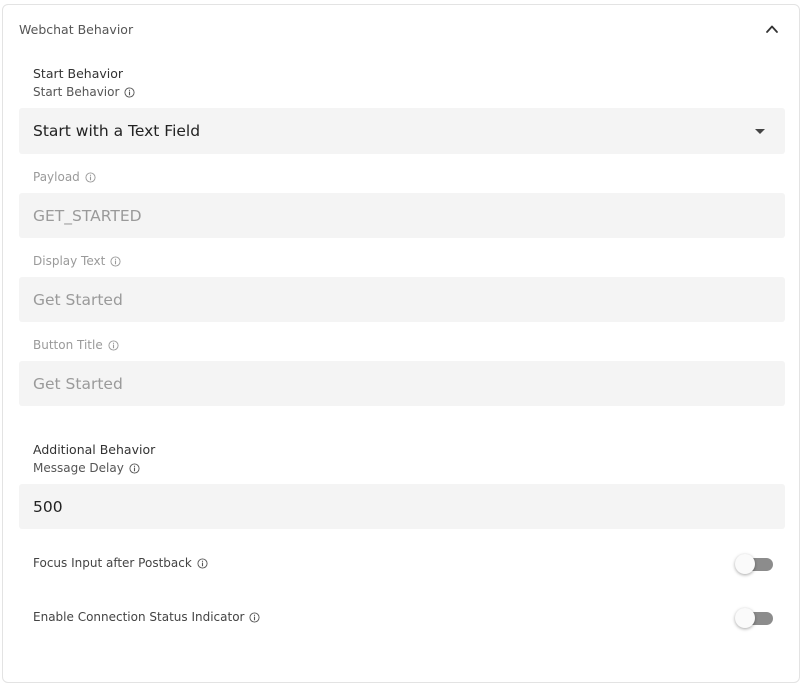 The width and height of the screenshot is (805, 687). What do you see at coordinates (56, 177) in the screenshot?
I see `payload-label-text: Payload` at bounding box center [56, 177].